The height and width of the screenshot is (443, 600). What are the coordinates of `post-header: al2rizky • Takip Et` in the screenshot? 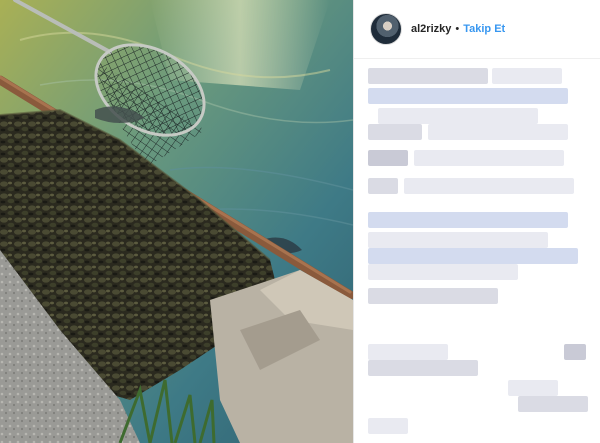 It's located at (477, 29).